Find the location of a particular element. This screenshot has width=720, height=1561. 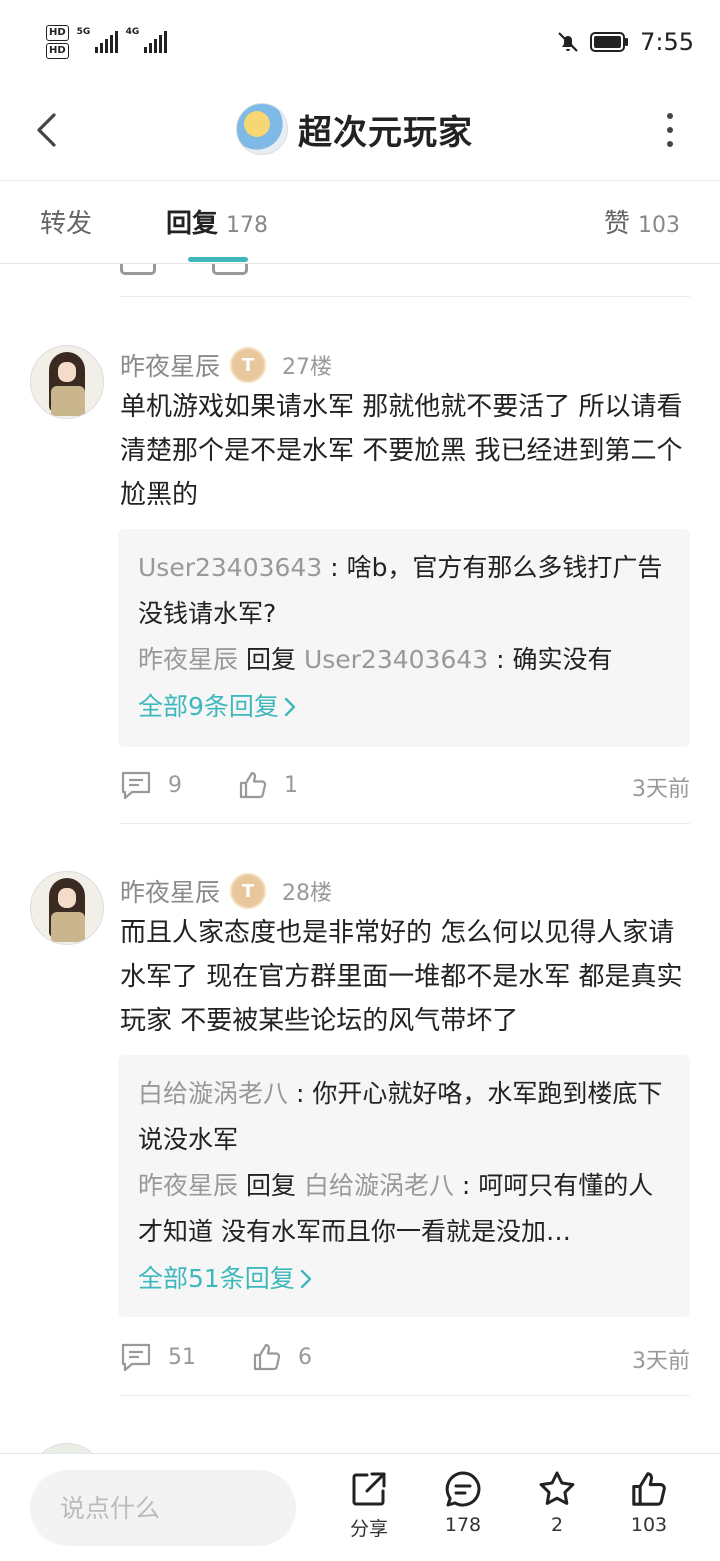

sub-reply-user: 白给漩涡老八 is located at coordinates (213, 1093).